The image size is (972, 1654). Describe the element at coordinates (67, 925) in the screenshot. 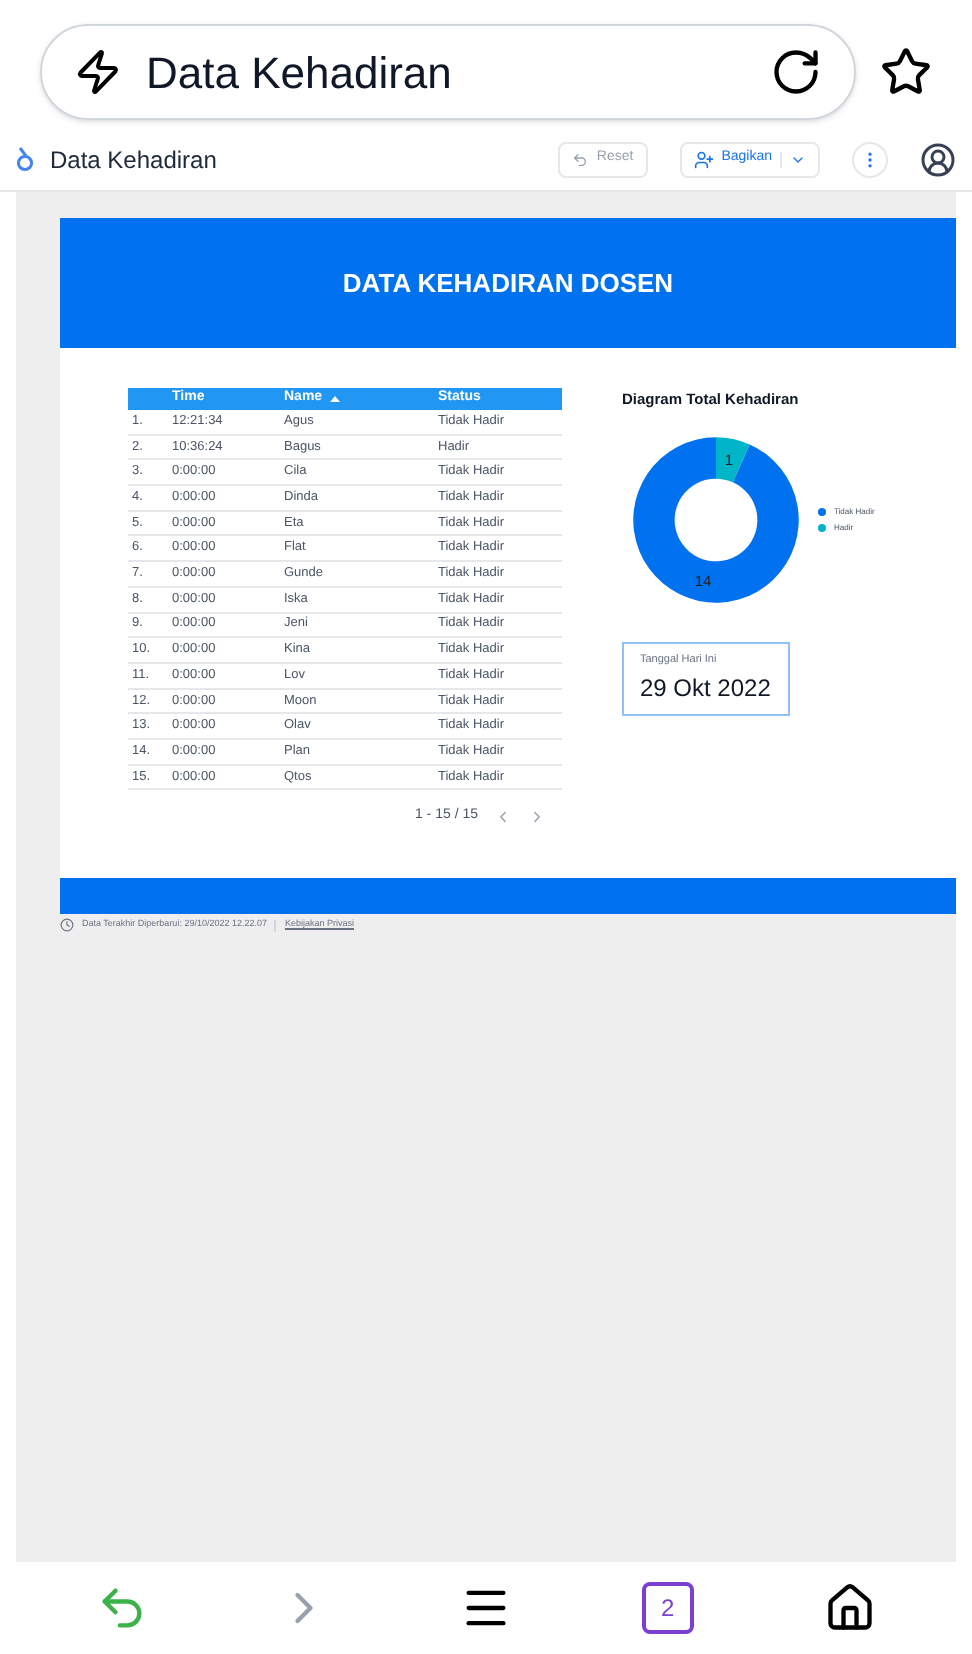

I see `info-icon` at that location.